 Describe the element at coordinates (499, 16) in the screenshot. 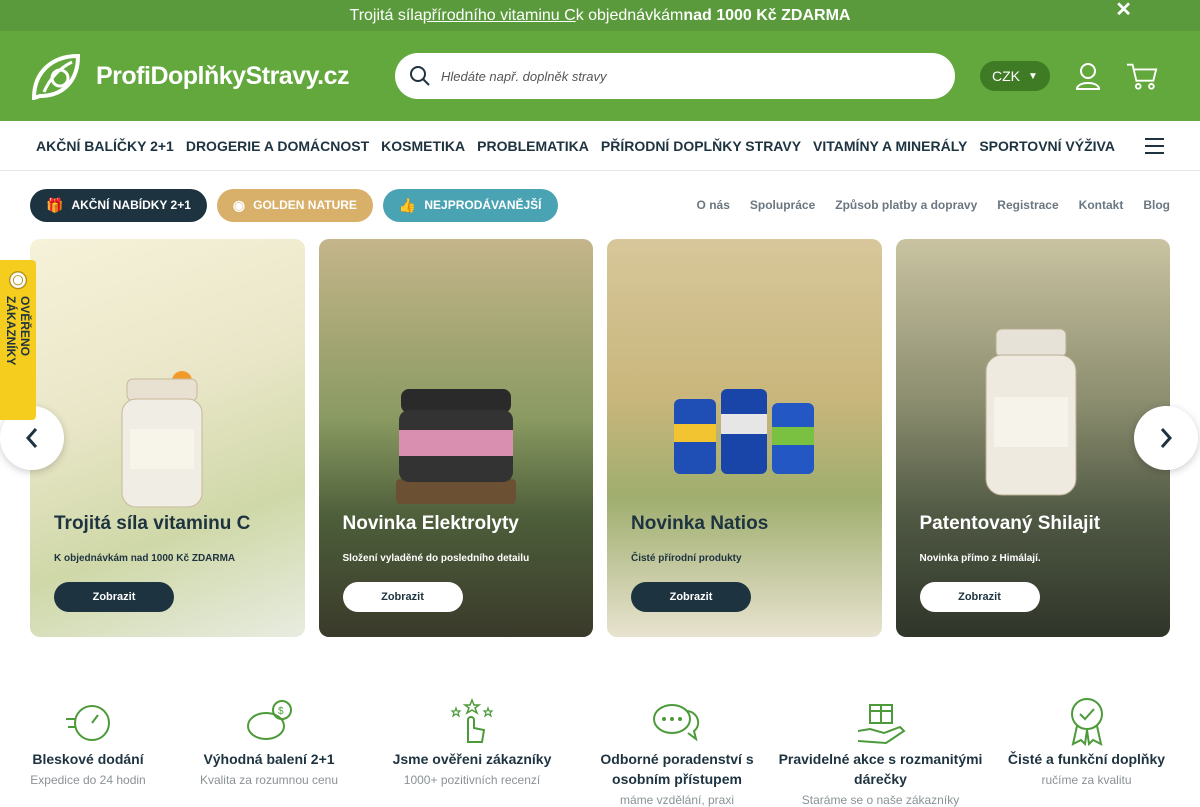

I see `promo-link: přírodního vitaminu C` at that location.